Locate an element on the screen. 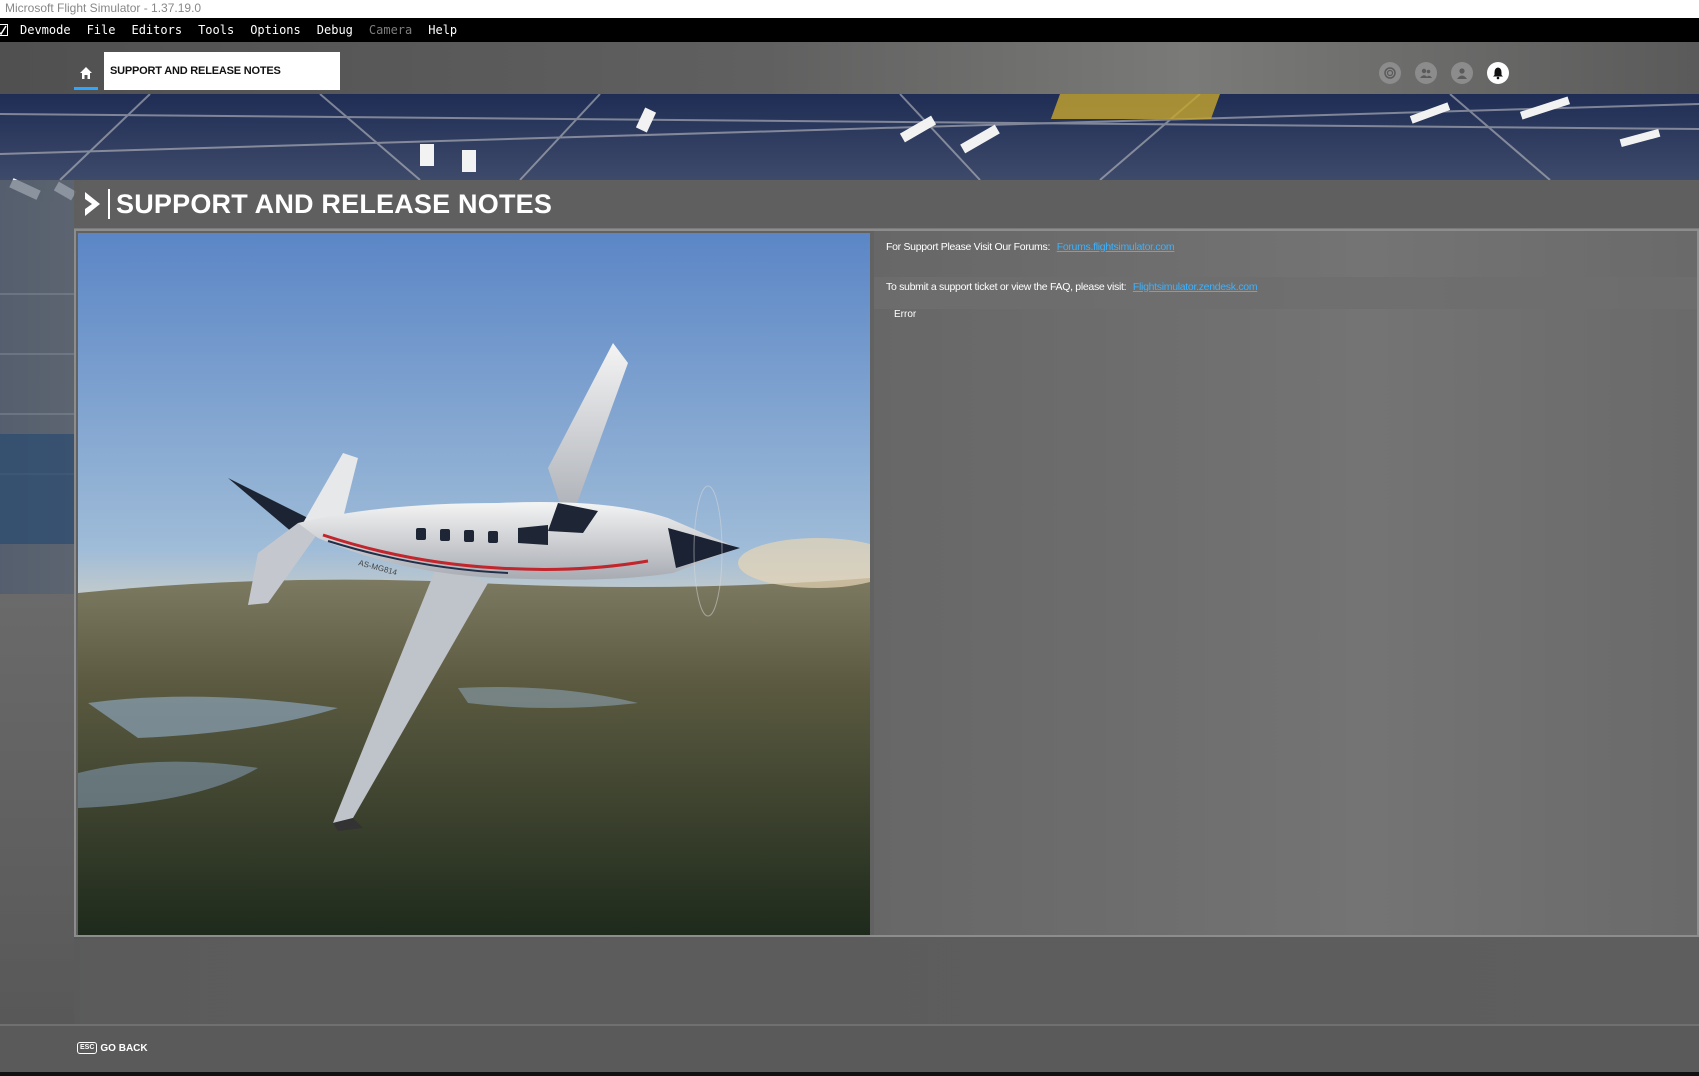 Image resolution: width=1699 pixels, height=1076 pixels. devmode-checkbox is located at coordinates (4, 30).